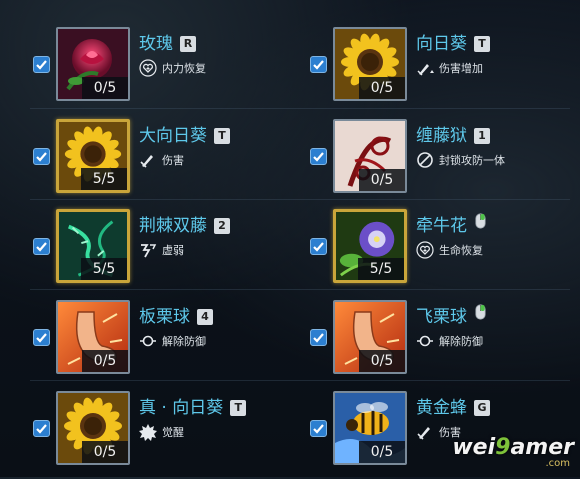 This screenshot has height=479, width=580. Describe the element at coordinates (181, 408) in the screenshot. I see `skill-name: 真 · 向日葵` at that location.